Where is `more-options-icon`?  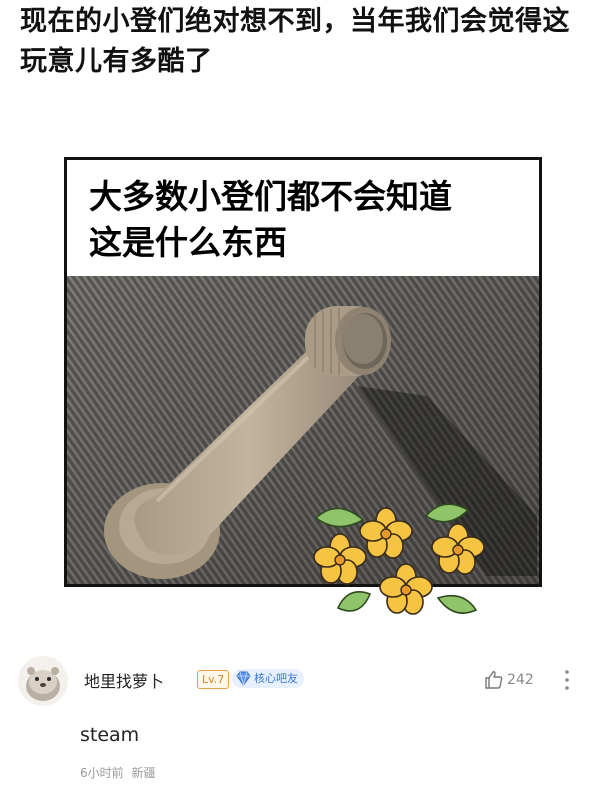
more-options-icon is located at coordinates (567, 680).